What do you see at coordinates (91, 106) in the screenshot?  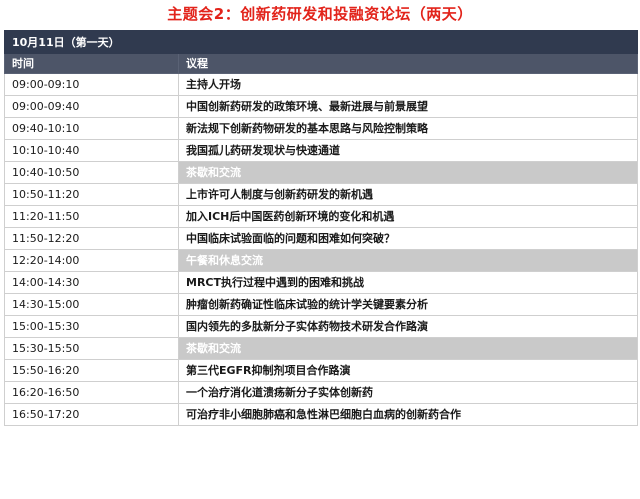 I see `session-time: 09:00-09:40` at bounding box center [91, 106].